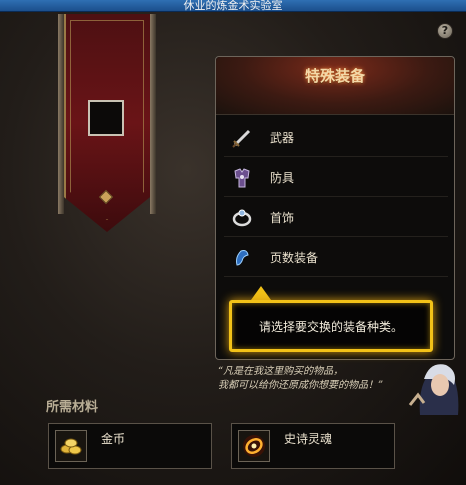 This screenshot has height=485, width=466. I want to click on material-gold: 金币, so click(130, 446).